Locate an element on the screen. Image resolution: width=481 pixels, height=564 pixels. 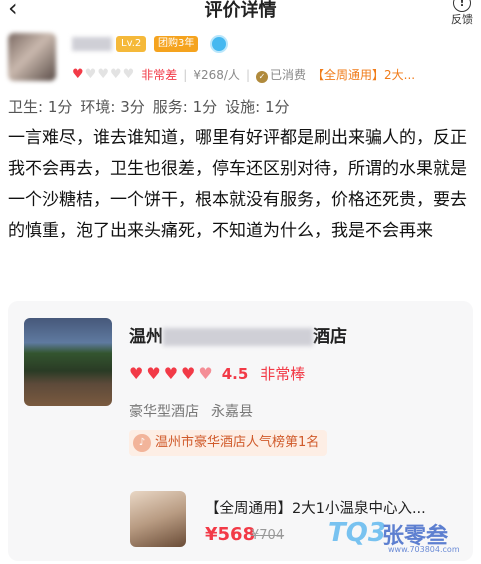
hotel-type: 豪华型酒店 is located at coordinates (164, 412).